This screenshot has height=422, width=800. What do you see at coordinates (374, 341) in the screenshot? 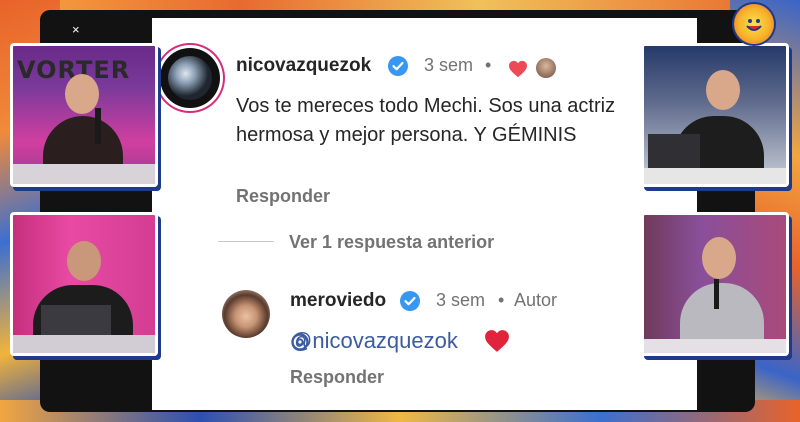
I see `mention-link: @nicovazquezok` at bounding box center [374, 341].